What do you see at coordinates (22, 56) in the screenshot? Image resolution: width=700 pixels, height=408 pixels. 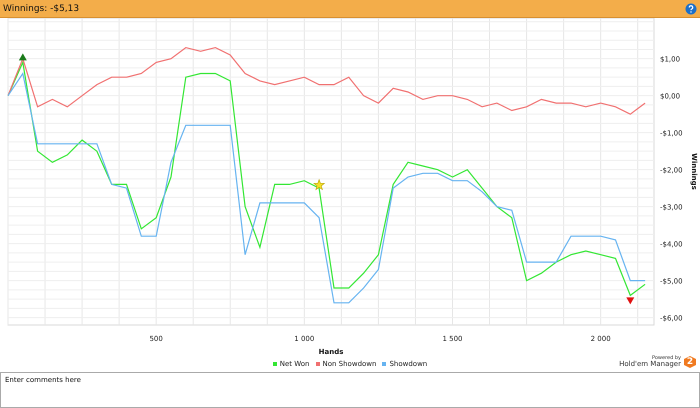 I see `max-marker-icon` at bounding box center [22, 56].